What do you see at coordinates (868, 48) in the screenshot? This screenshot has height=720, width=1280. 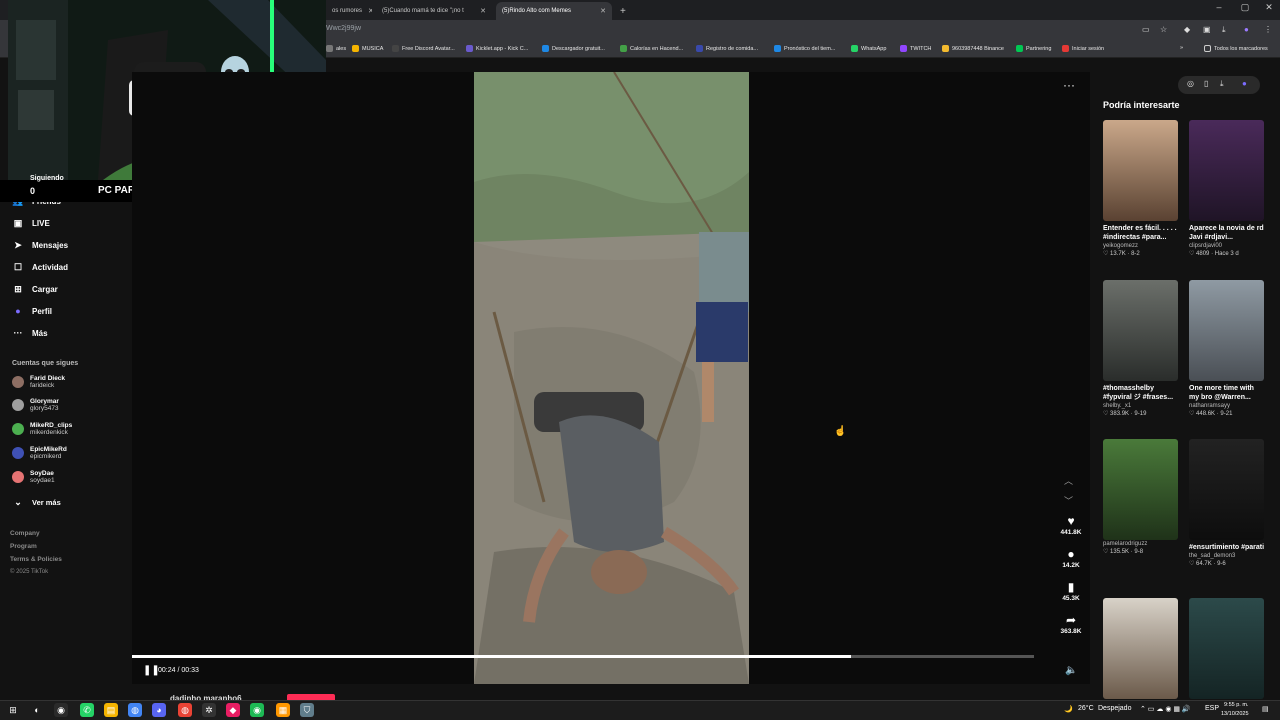 I see `bookmark-item: WhatsApp` at bounding box center [868, 48].